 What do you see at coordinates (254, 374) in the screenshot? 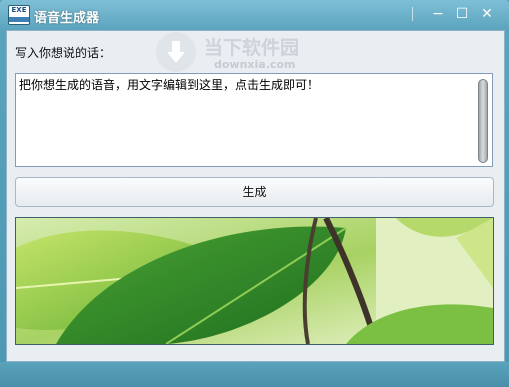
I see `window-bottom-frame` at bounding box center [254, 374].